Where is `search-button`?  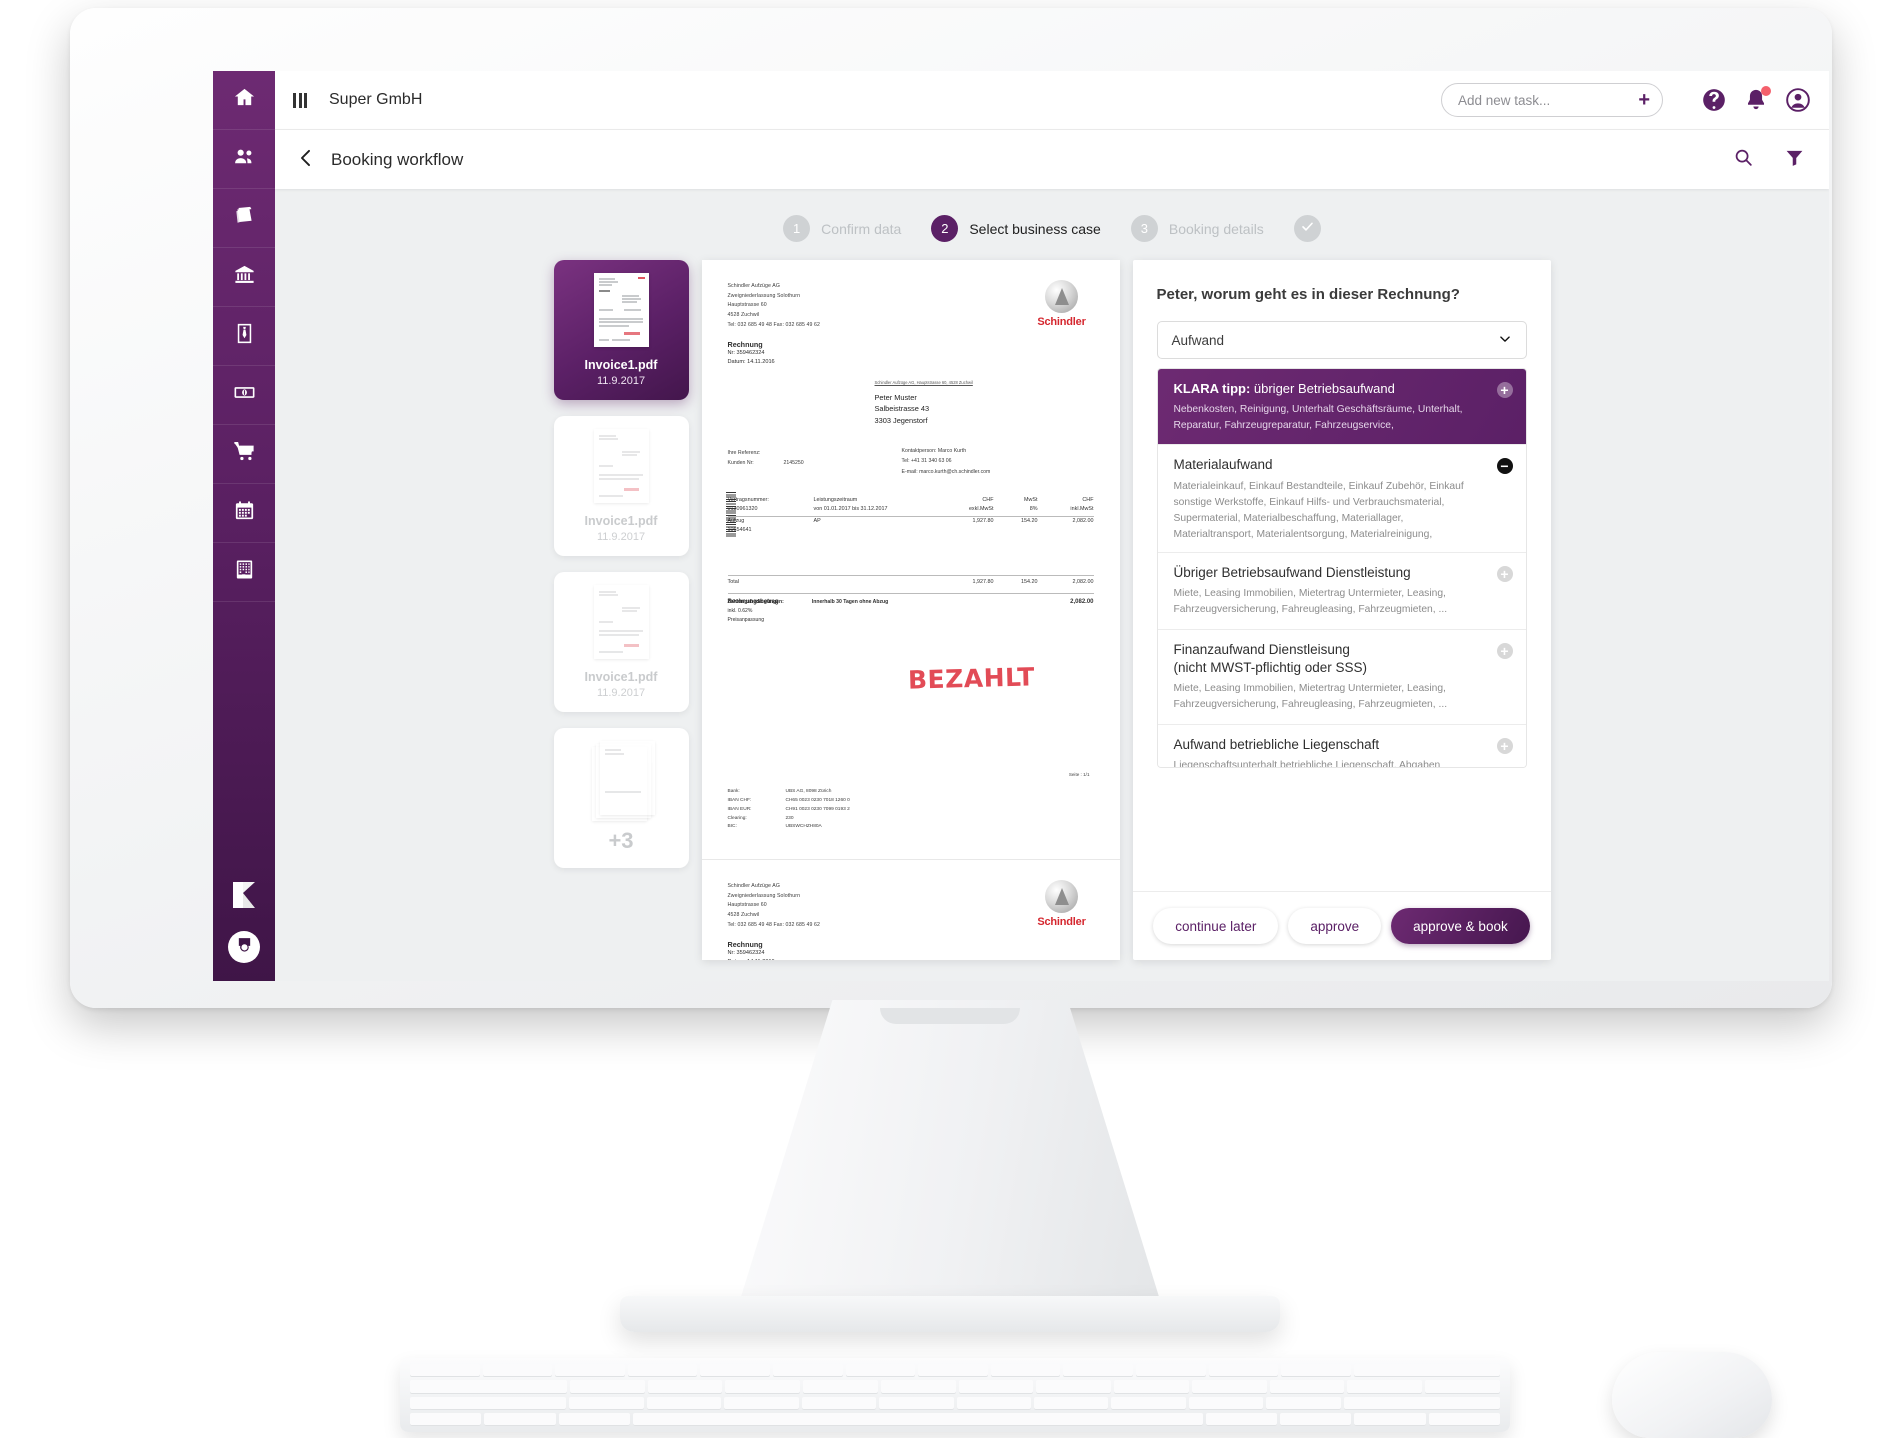
search-button is located at coordinates (1743, 160).